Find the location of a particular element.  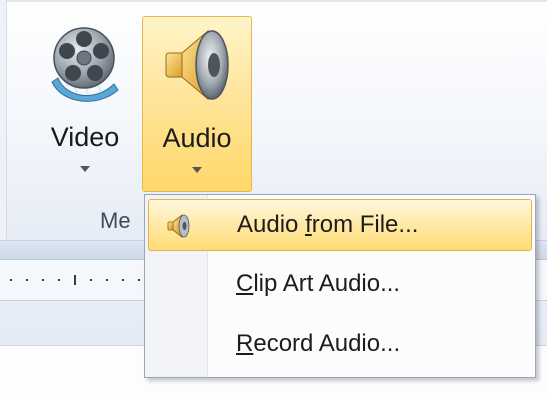

video-dropdown-arrow-icon is located at coordinates (85, 169).